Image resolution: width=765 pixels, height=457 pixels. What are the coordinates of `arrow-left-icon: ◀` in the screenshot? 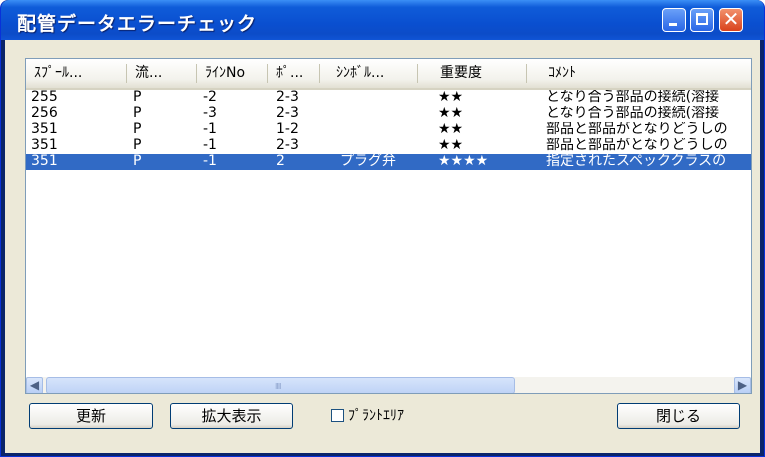 It's located at (34, 385).